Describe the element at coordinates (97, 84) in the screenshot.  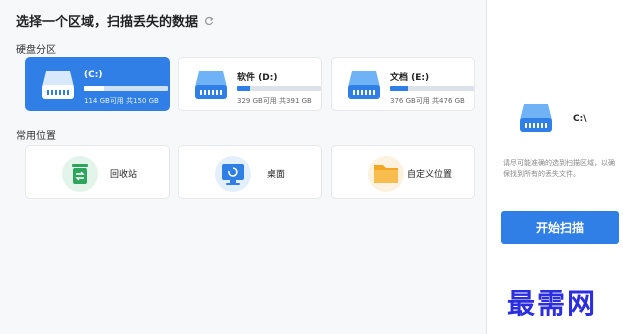
I see `drive-card-c: (C:) 114 GB可用 共150 GB` at that location.